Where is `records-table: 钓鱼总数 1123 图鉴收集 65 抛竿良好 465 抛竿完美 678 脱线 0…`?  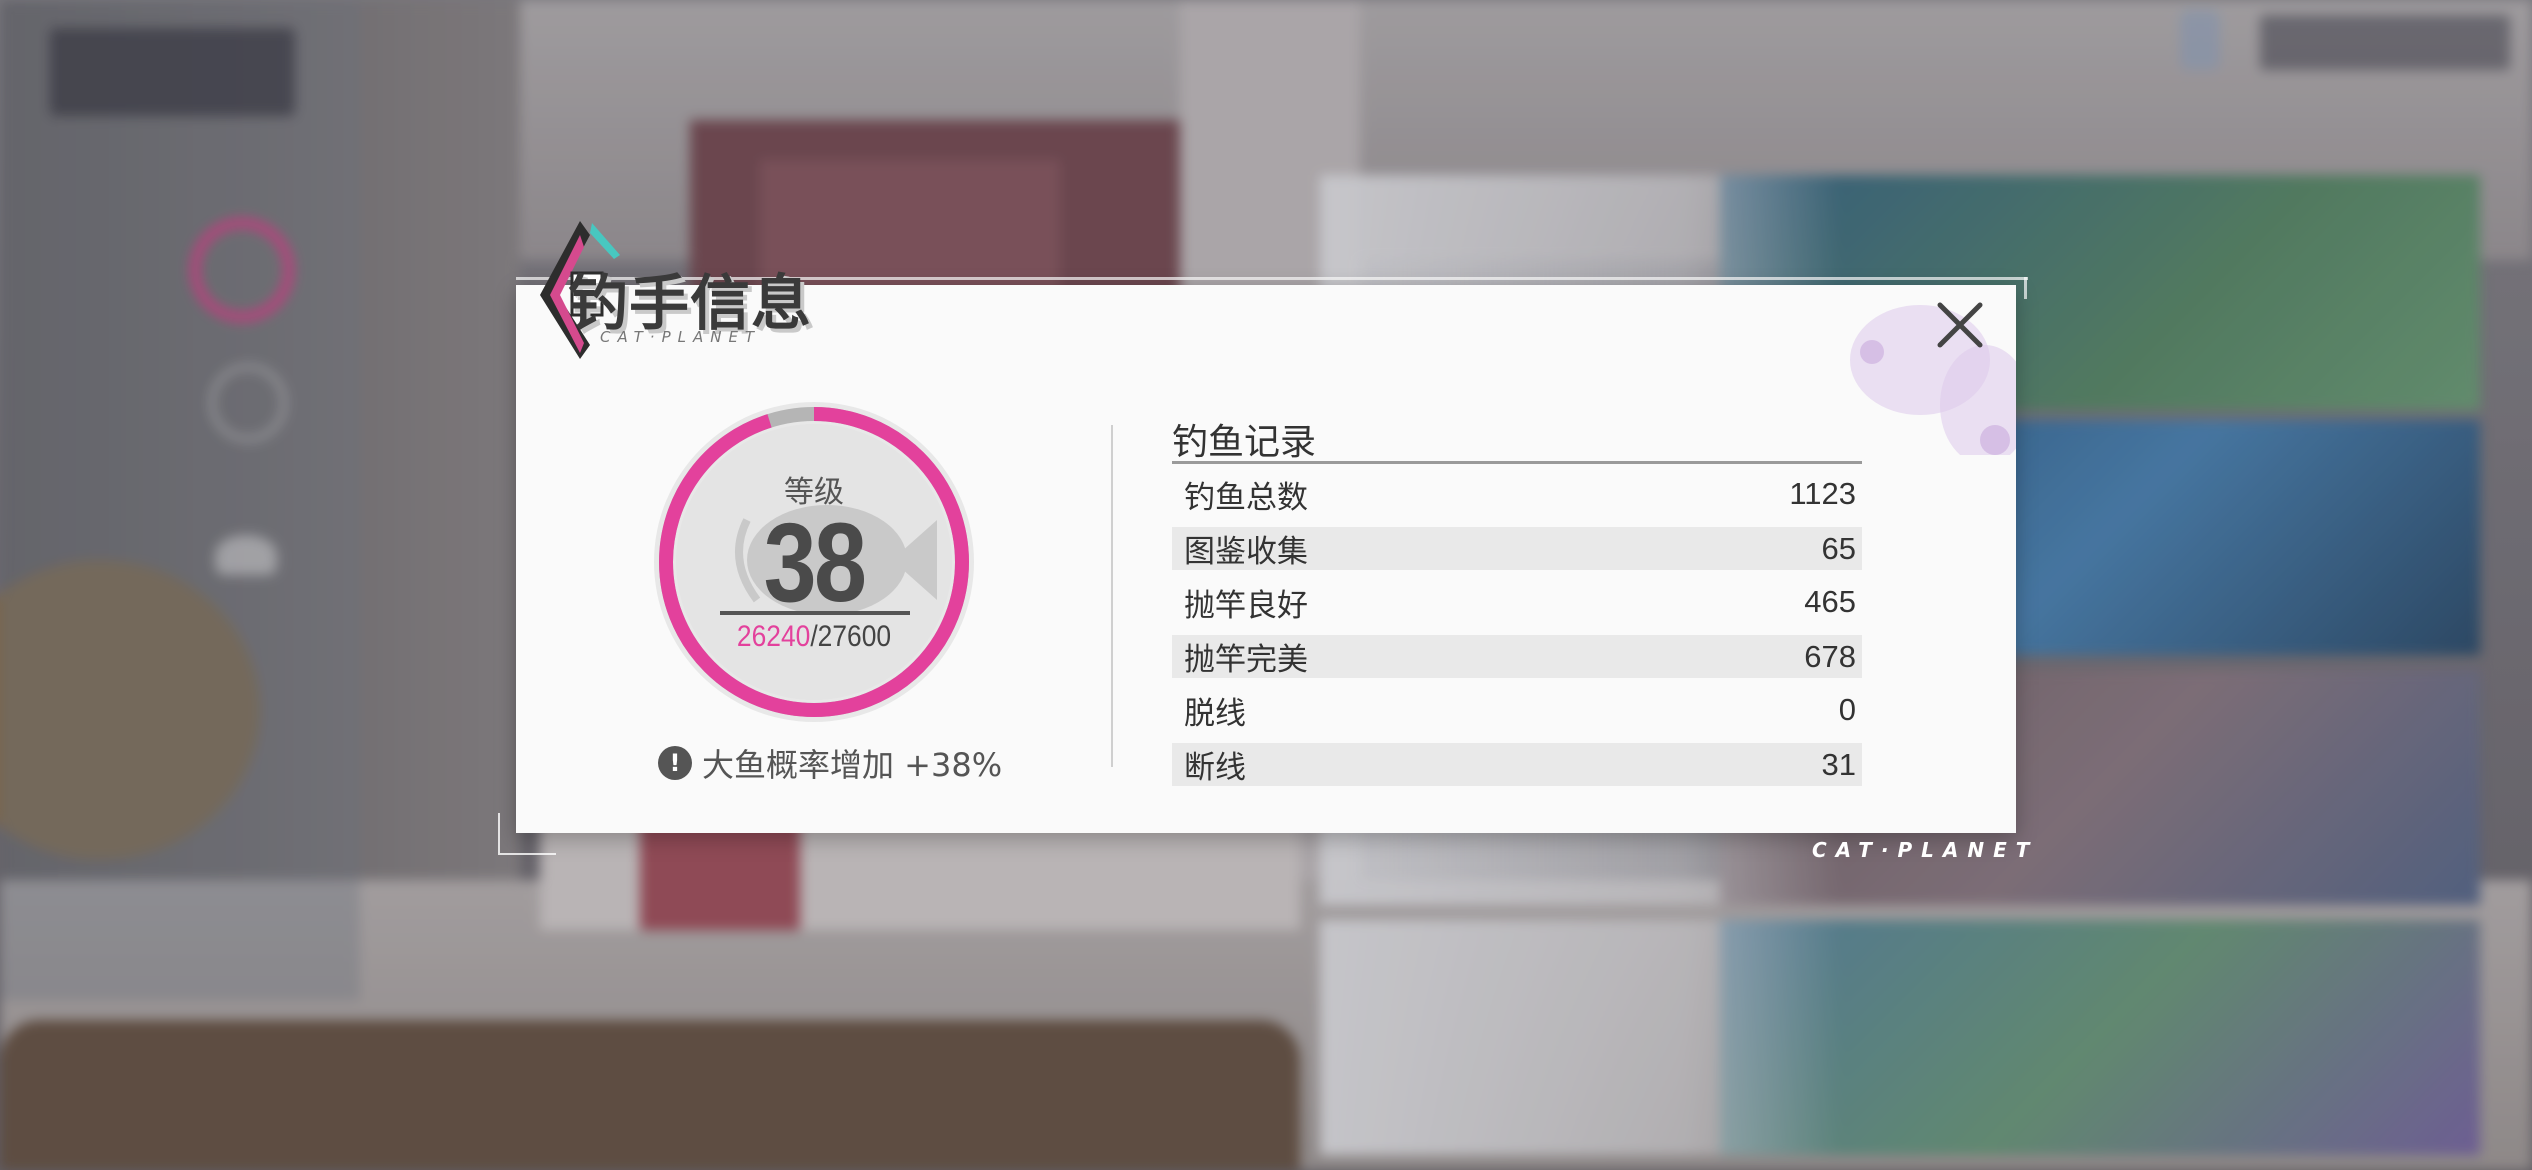 records-table: 钓鱼总数 1123 图鉴收集 65 抛竿良好 465 抛竿完美 678 脱线 0… is located at coordinates (1517, 629).